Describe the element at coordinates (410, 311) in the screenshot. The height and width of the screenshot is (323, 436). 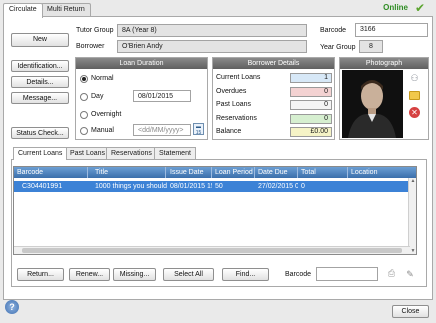
I see `close-button: Close` at that location.